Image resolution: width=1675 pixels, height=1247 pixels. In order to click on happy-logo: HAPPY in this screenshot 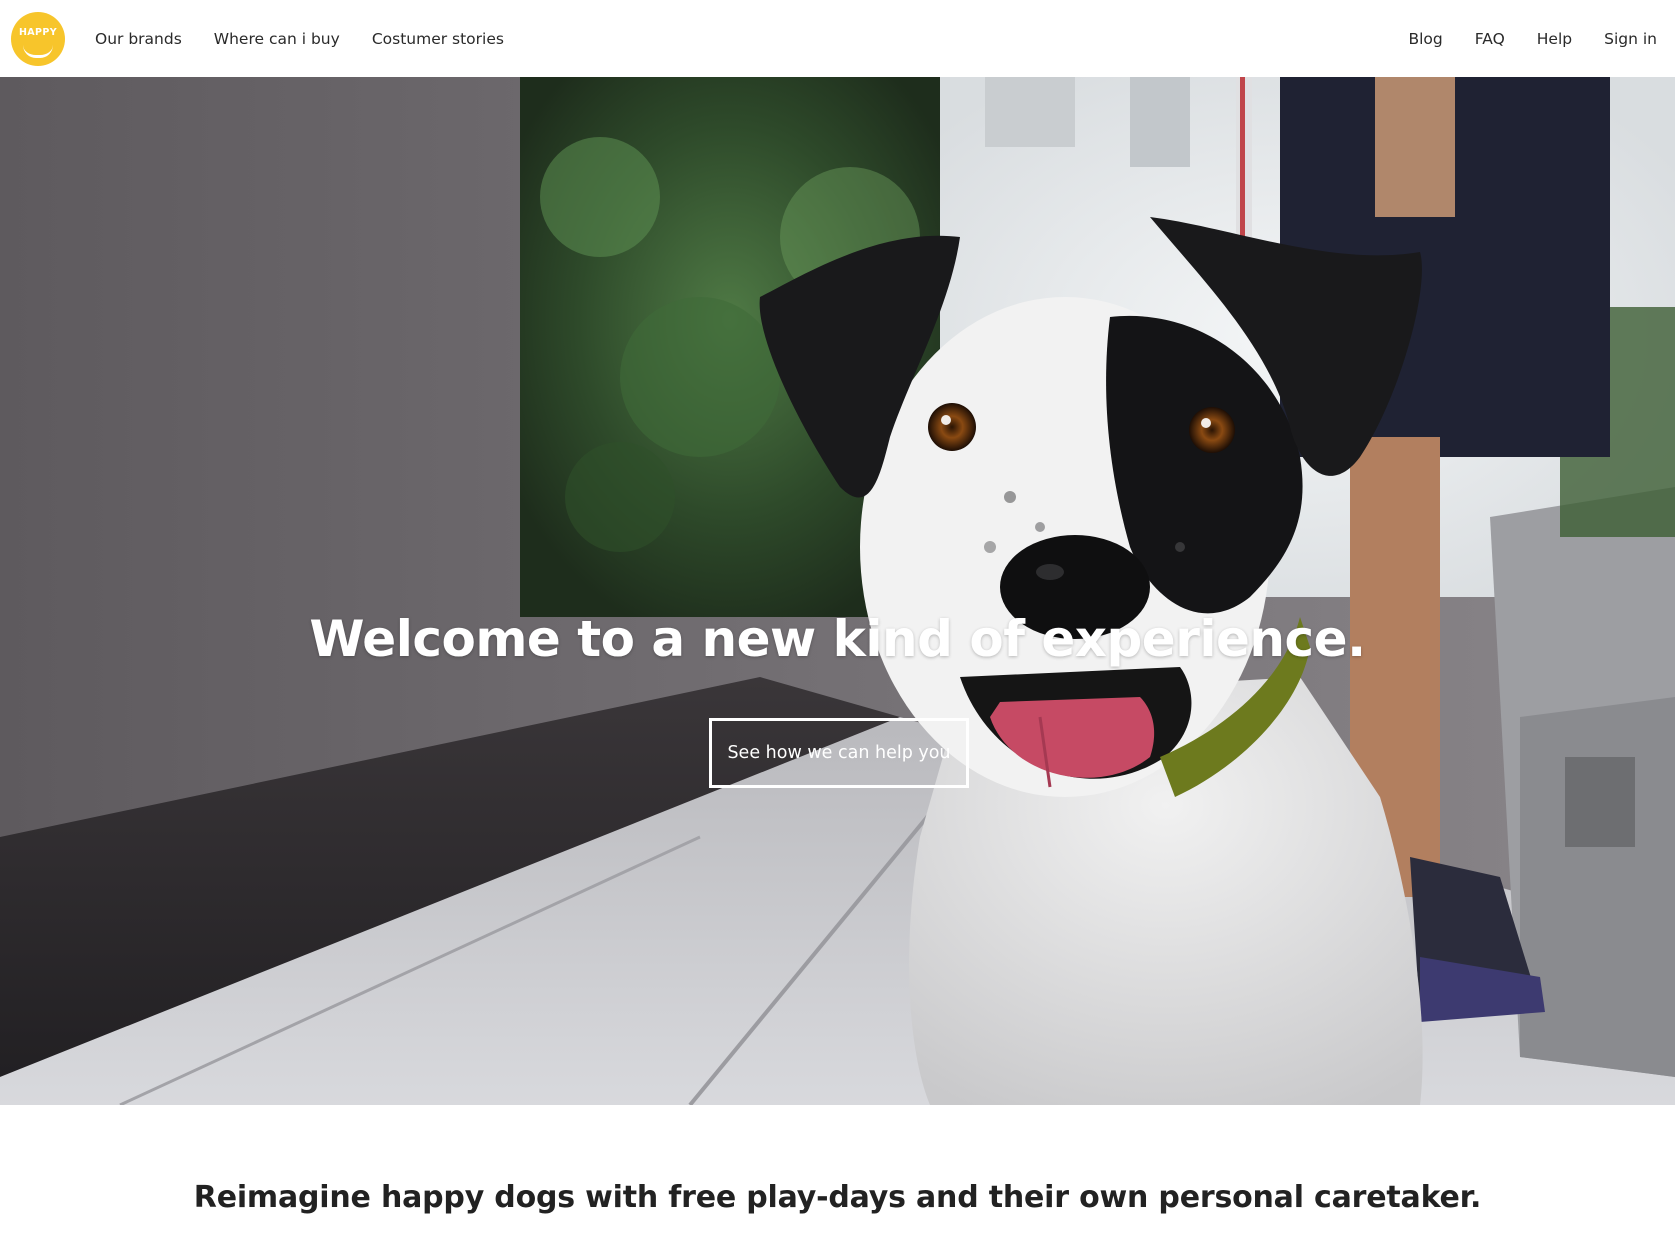, I will do `click(38, 38)`.